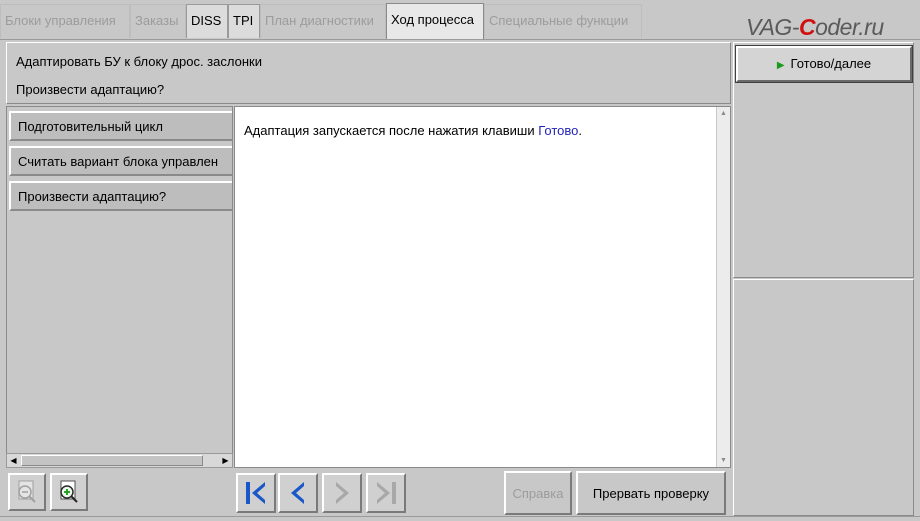 Image resolution: width=920 pixels, height=521 pixels. I want to click on done-next-button: ▶ Готово/далее, so click(824, 64).